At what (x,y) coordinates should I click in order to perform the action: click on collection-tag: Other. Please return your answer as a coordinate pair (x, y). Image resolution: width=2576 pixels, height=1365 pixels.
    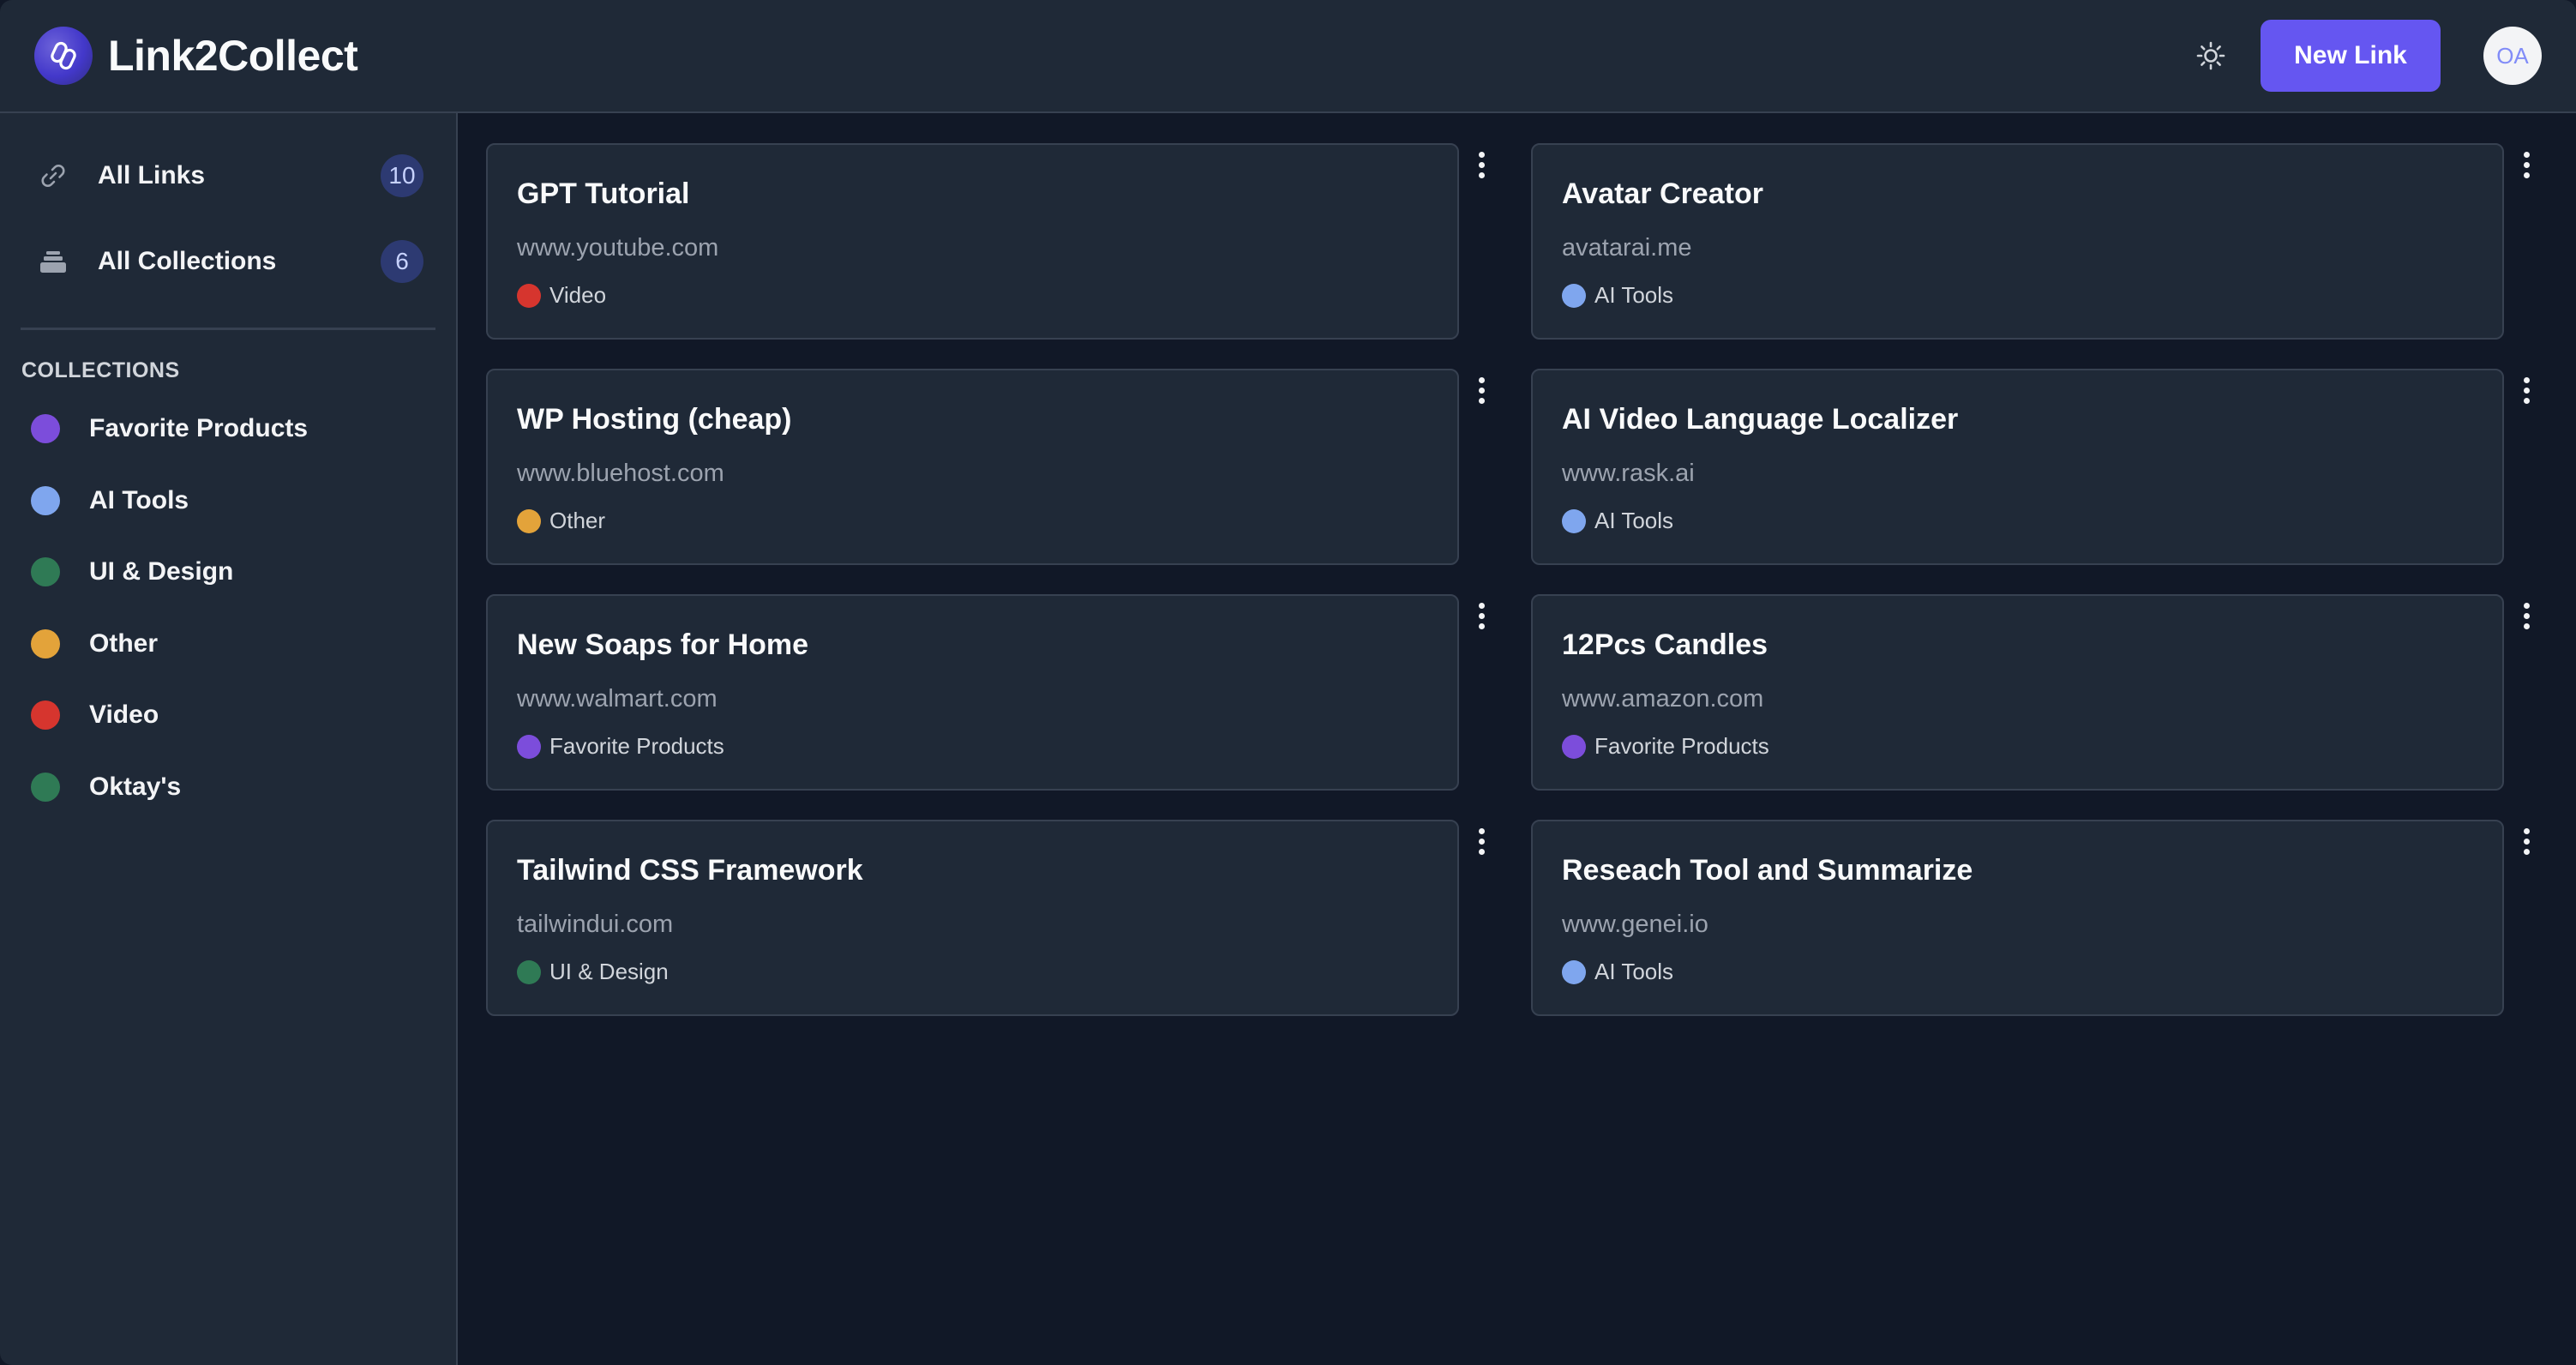
    Looking at the image, I should click on (561, 521).